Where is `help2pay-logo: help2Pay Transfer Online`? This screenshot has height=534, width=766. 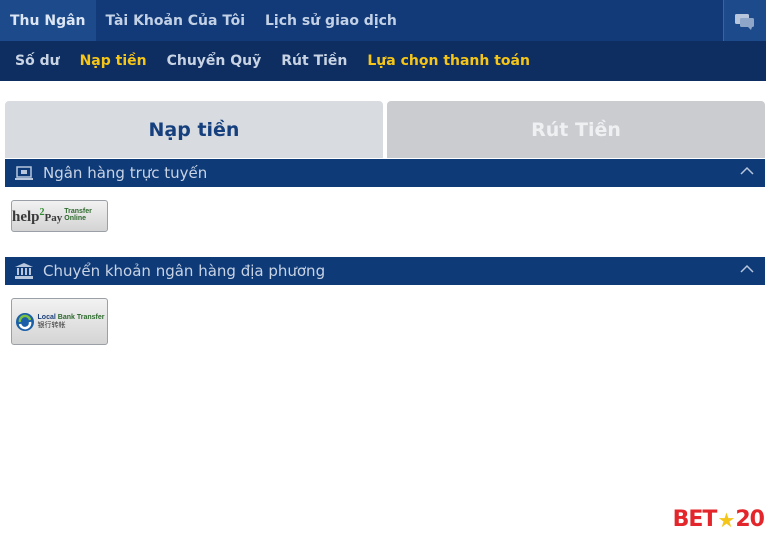
help2pay-logo: help2Pay Transfer Online is located at coordinates (52, 215).